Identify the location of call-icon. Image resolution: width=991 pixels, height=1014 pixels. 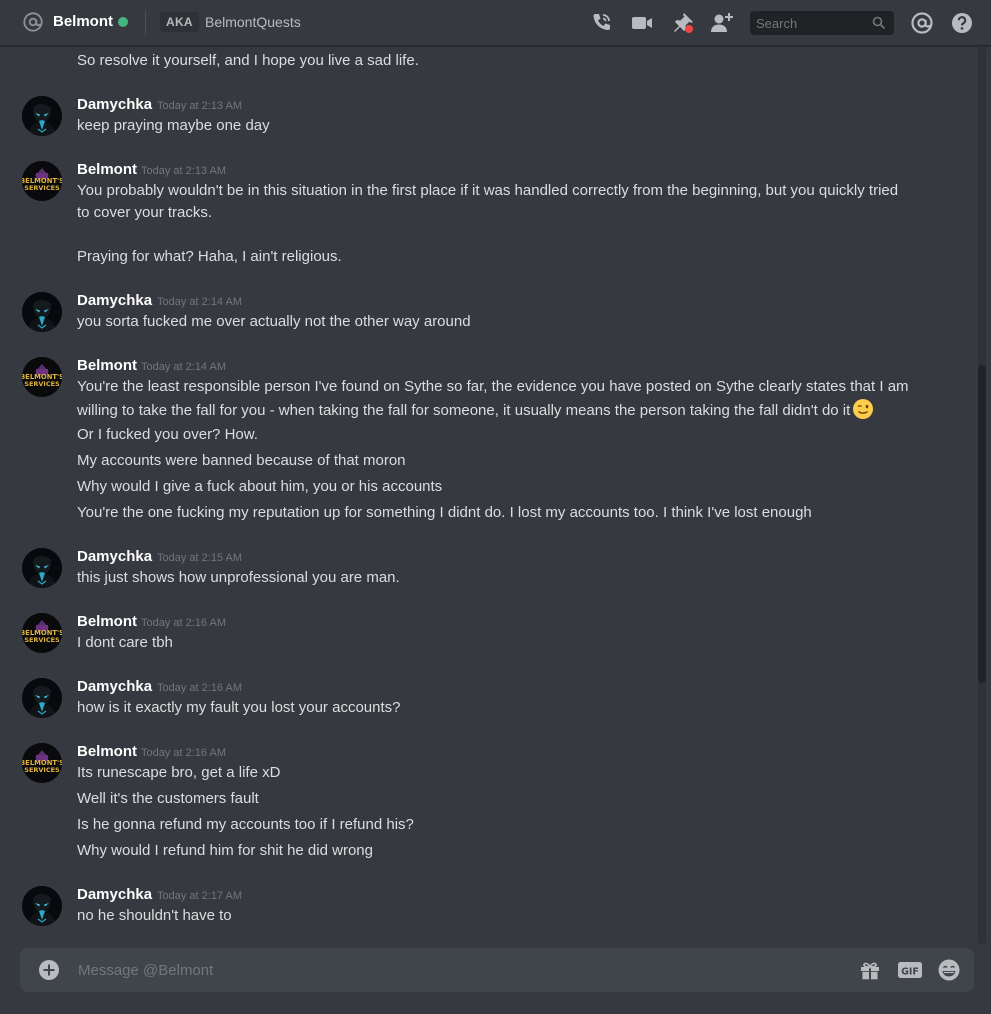
(601, 23).